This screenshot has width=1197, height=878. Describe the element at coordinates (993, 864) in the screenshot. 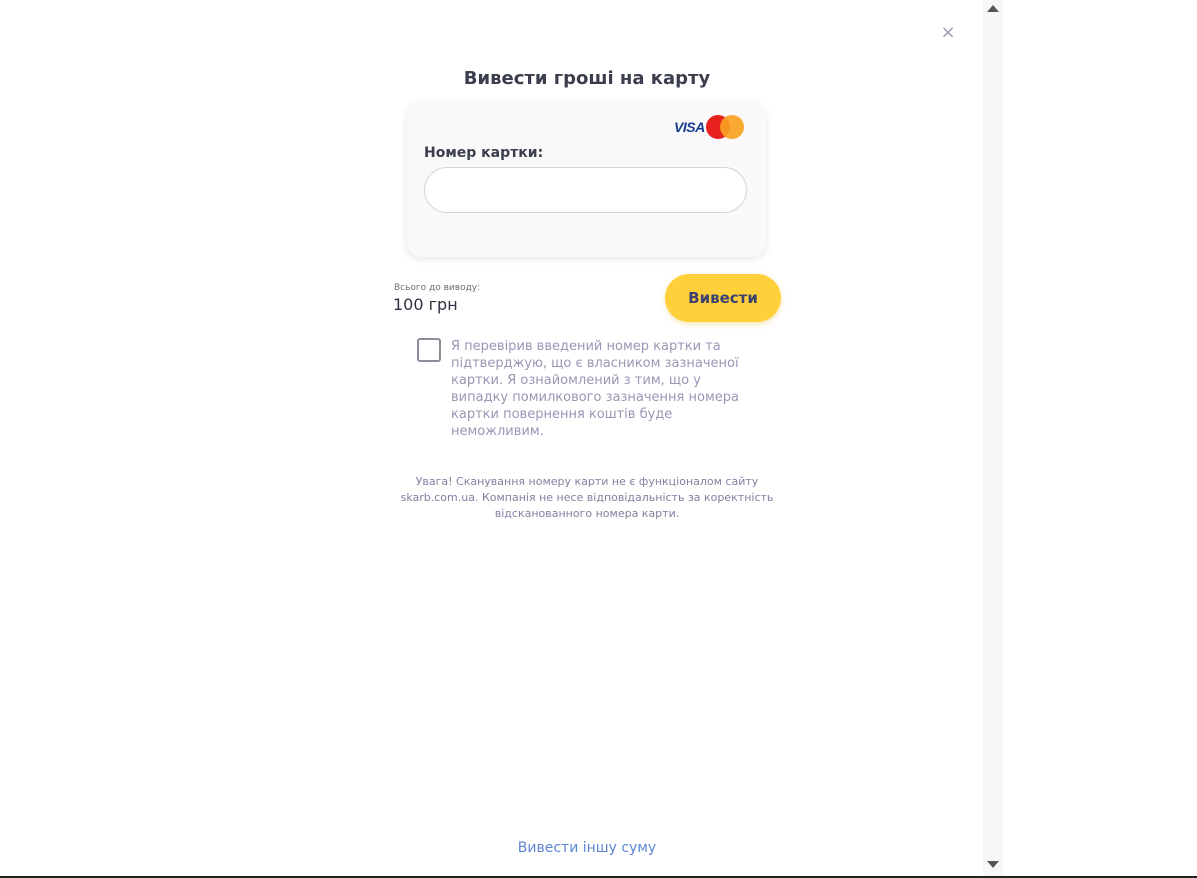

I see `scroll-down-icon` at that location.